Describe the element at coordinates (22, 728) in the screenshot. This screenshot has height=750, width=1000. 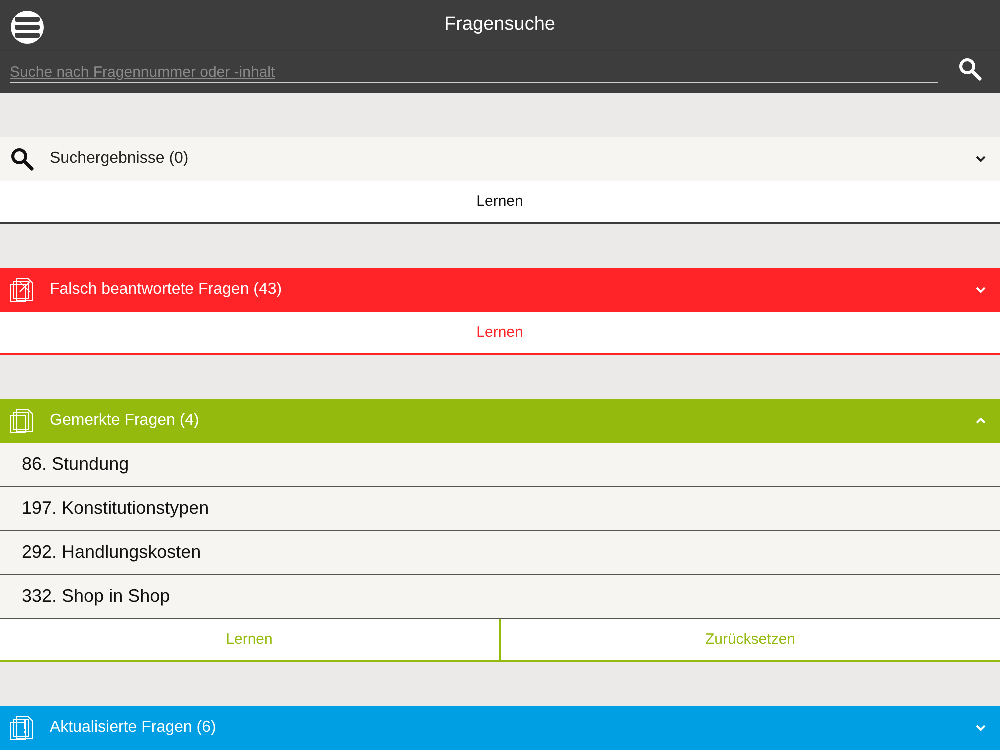
I see `pages-exclamation-icon` at that location.